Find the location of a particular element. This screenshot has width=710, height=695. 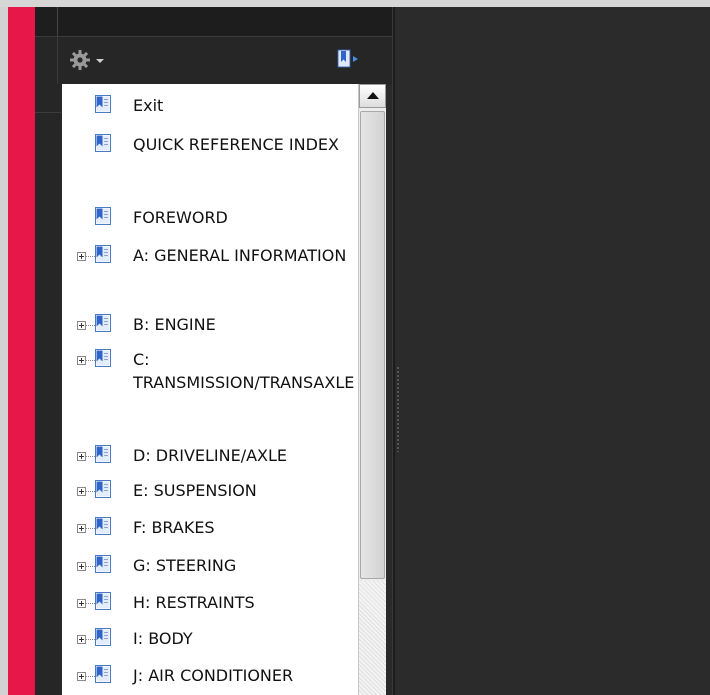

gear-icon is located at coordinates (80, 60).